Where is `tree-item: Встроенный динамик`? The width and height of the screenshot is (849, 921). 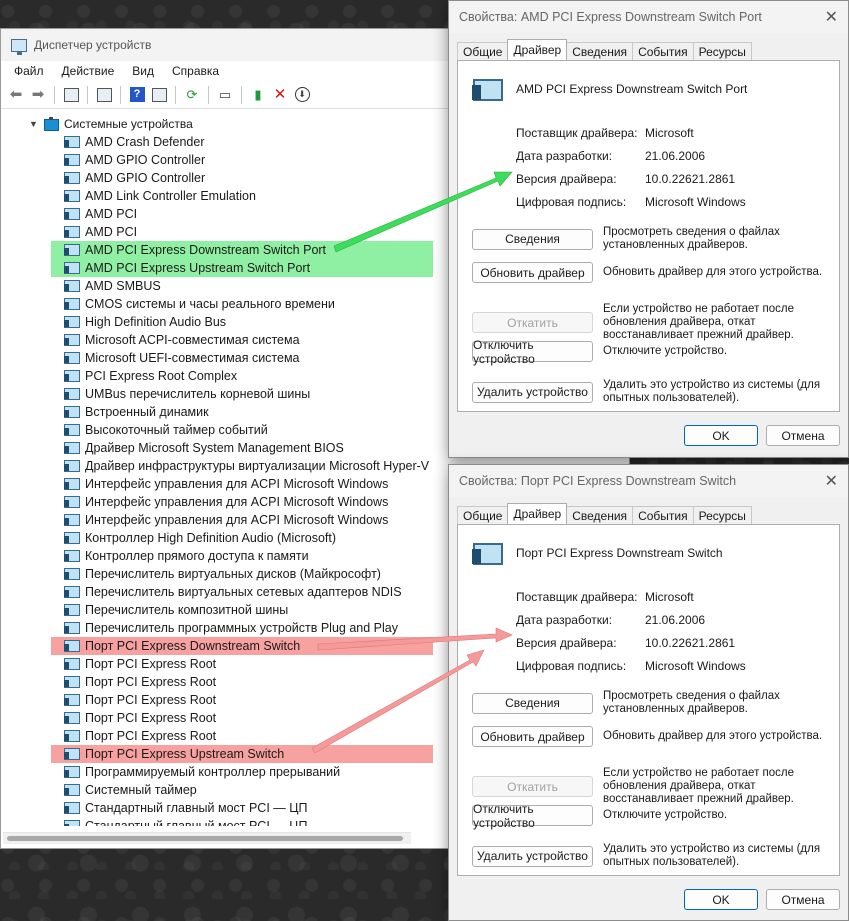 tree-item: Встроенный динамик is located at coordinates (242, 412).